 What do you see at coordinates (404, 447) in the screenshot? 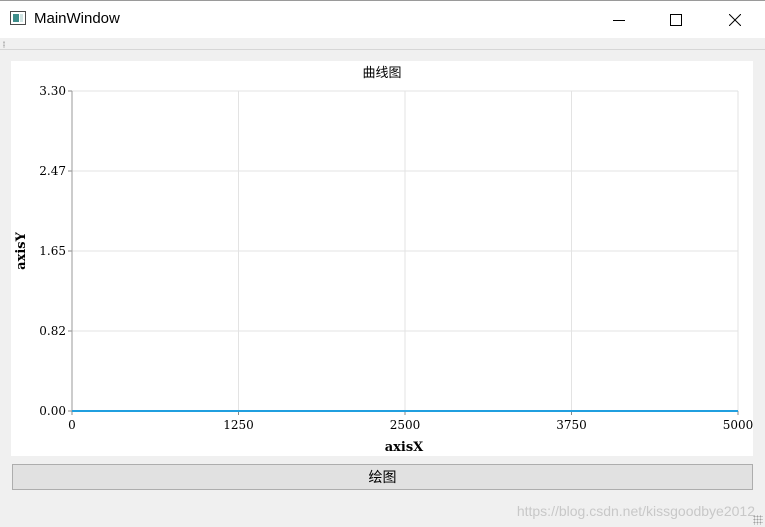
I see `x-axis-label: axisX` at bounding box center [404, 447].